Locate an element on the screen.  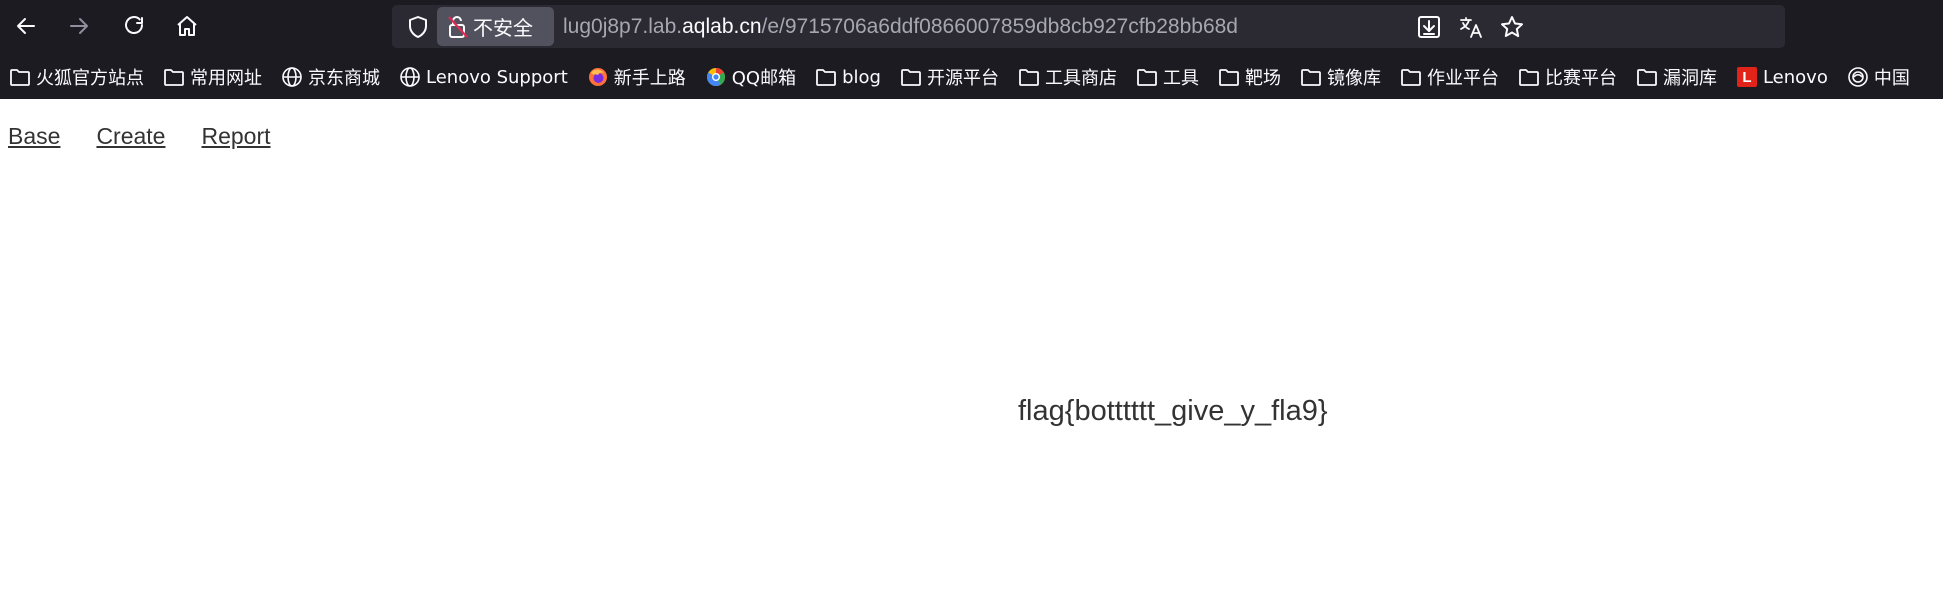
bookmark-item: 工具 is located at coordinates (1166, 77).